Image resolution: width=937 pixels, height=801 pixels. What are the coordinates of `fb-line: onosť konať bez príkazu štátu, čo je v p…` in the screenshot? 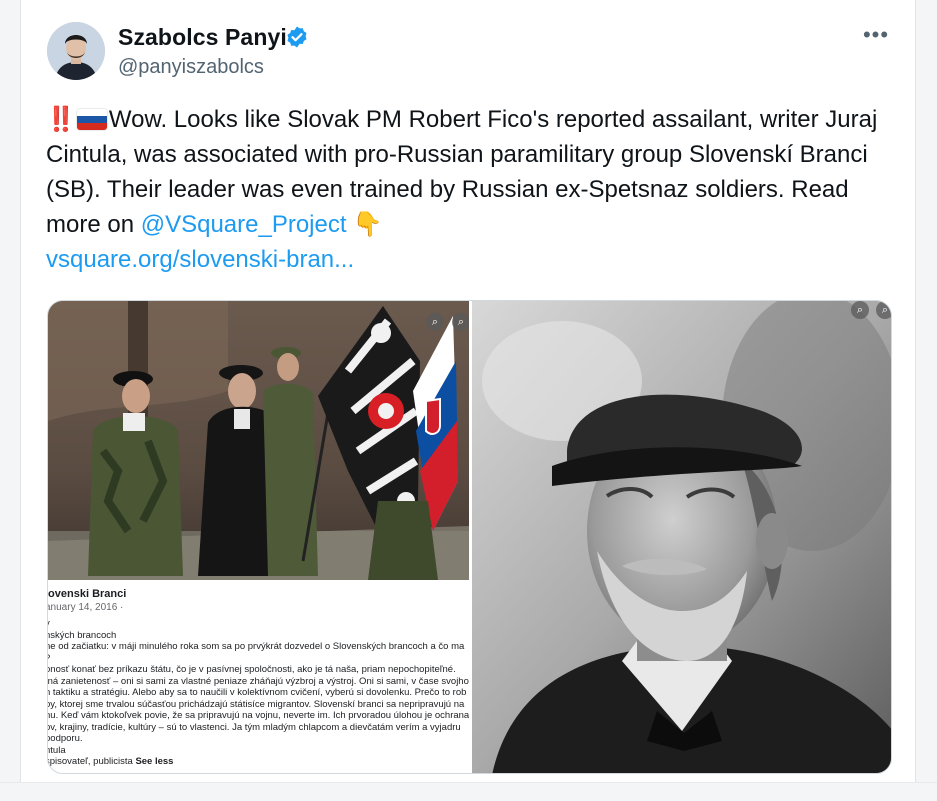 It's located at (252, 669).